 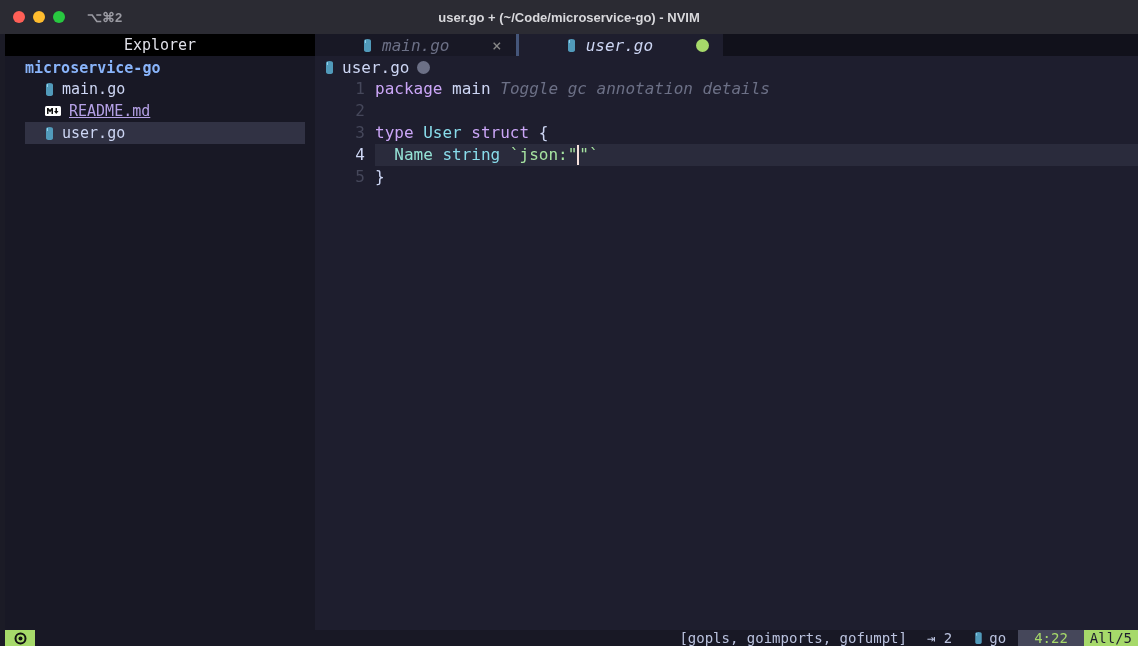 What do you see at coordinates (93, 68) in the screenshot?
I see `project-folder: microservice-go` at bounding box center [93, 68].